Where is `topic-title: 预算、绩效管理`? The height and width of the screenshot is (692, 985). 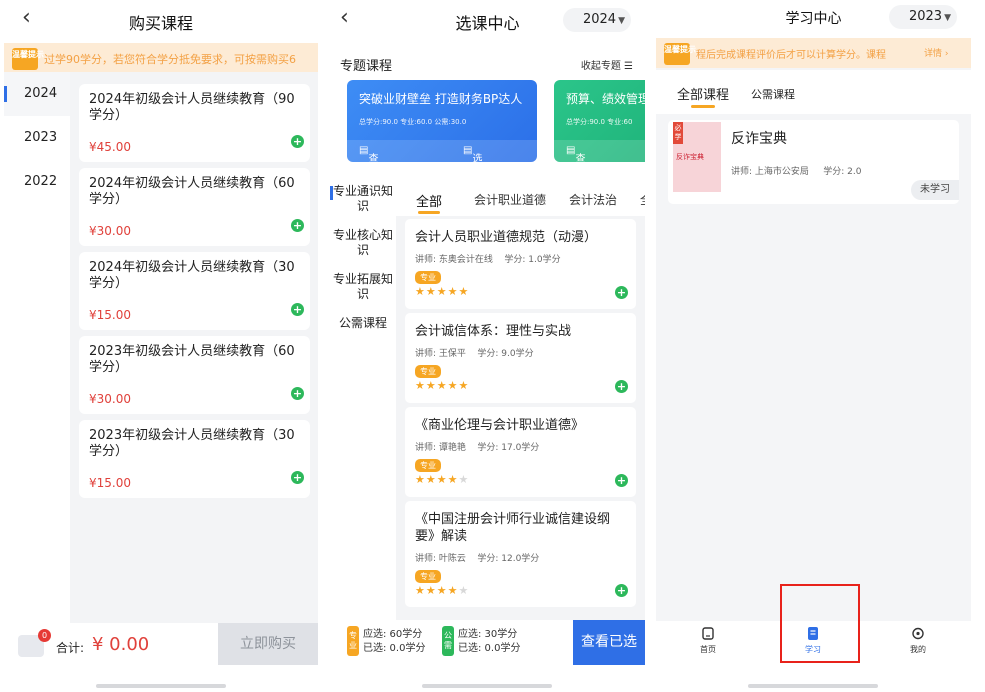 topic-title: 预算、绩效管理 is located at coordinates (605, 99).